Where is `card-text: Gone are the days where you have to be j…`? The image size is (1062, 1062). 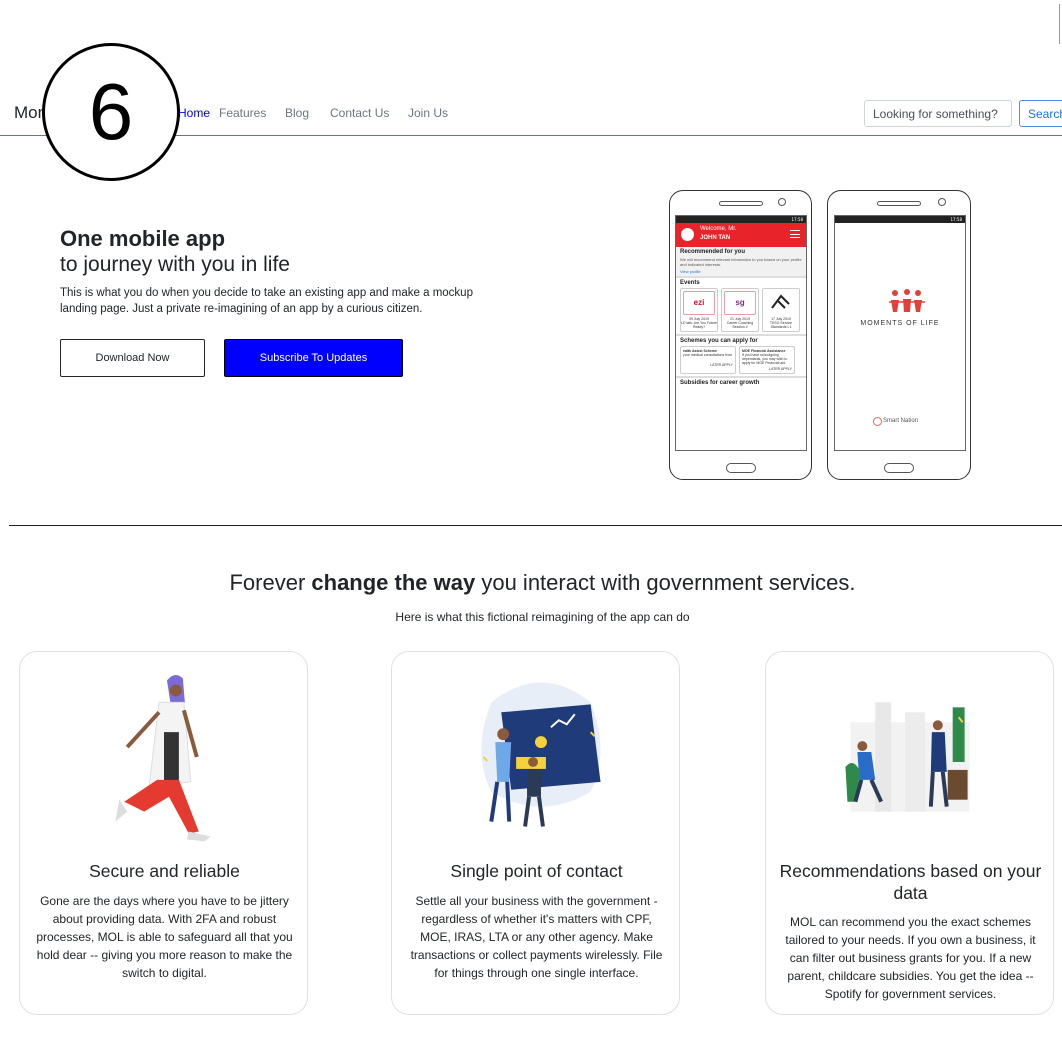 card-text: Gone are the days where you have to be j… is located at coordinates (164, 937).